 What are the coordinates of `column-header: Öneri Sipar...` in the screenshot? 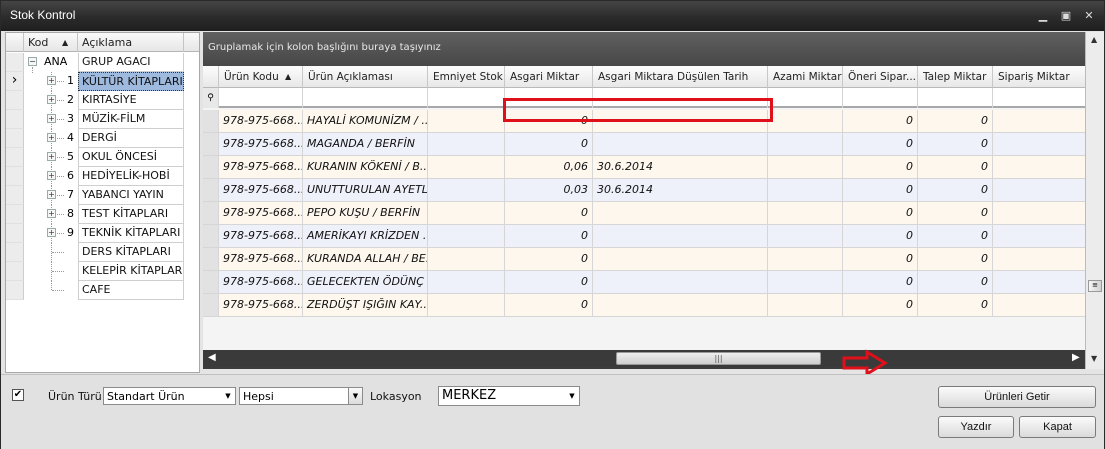 It's located at (880, 77).